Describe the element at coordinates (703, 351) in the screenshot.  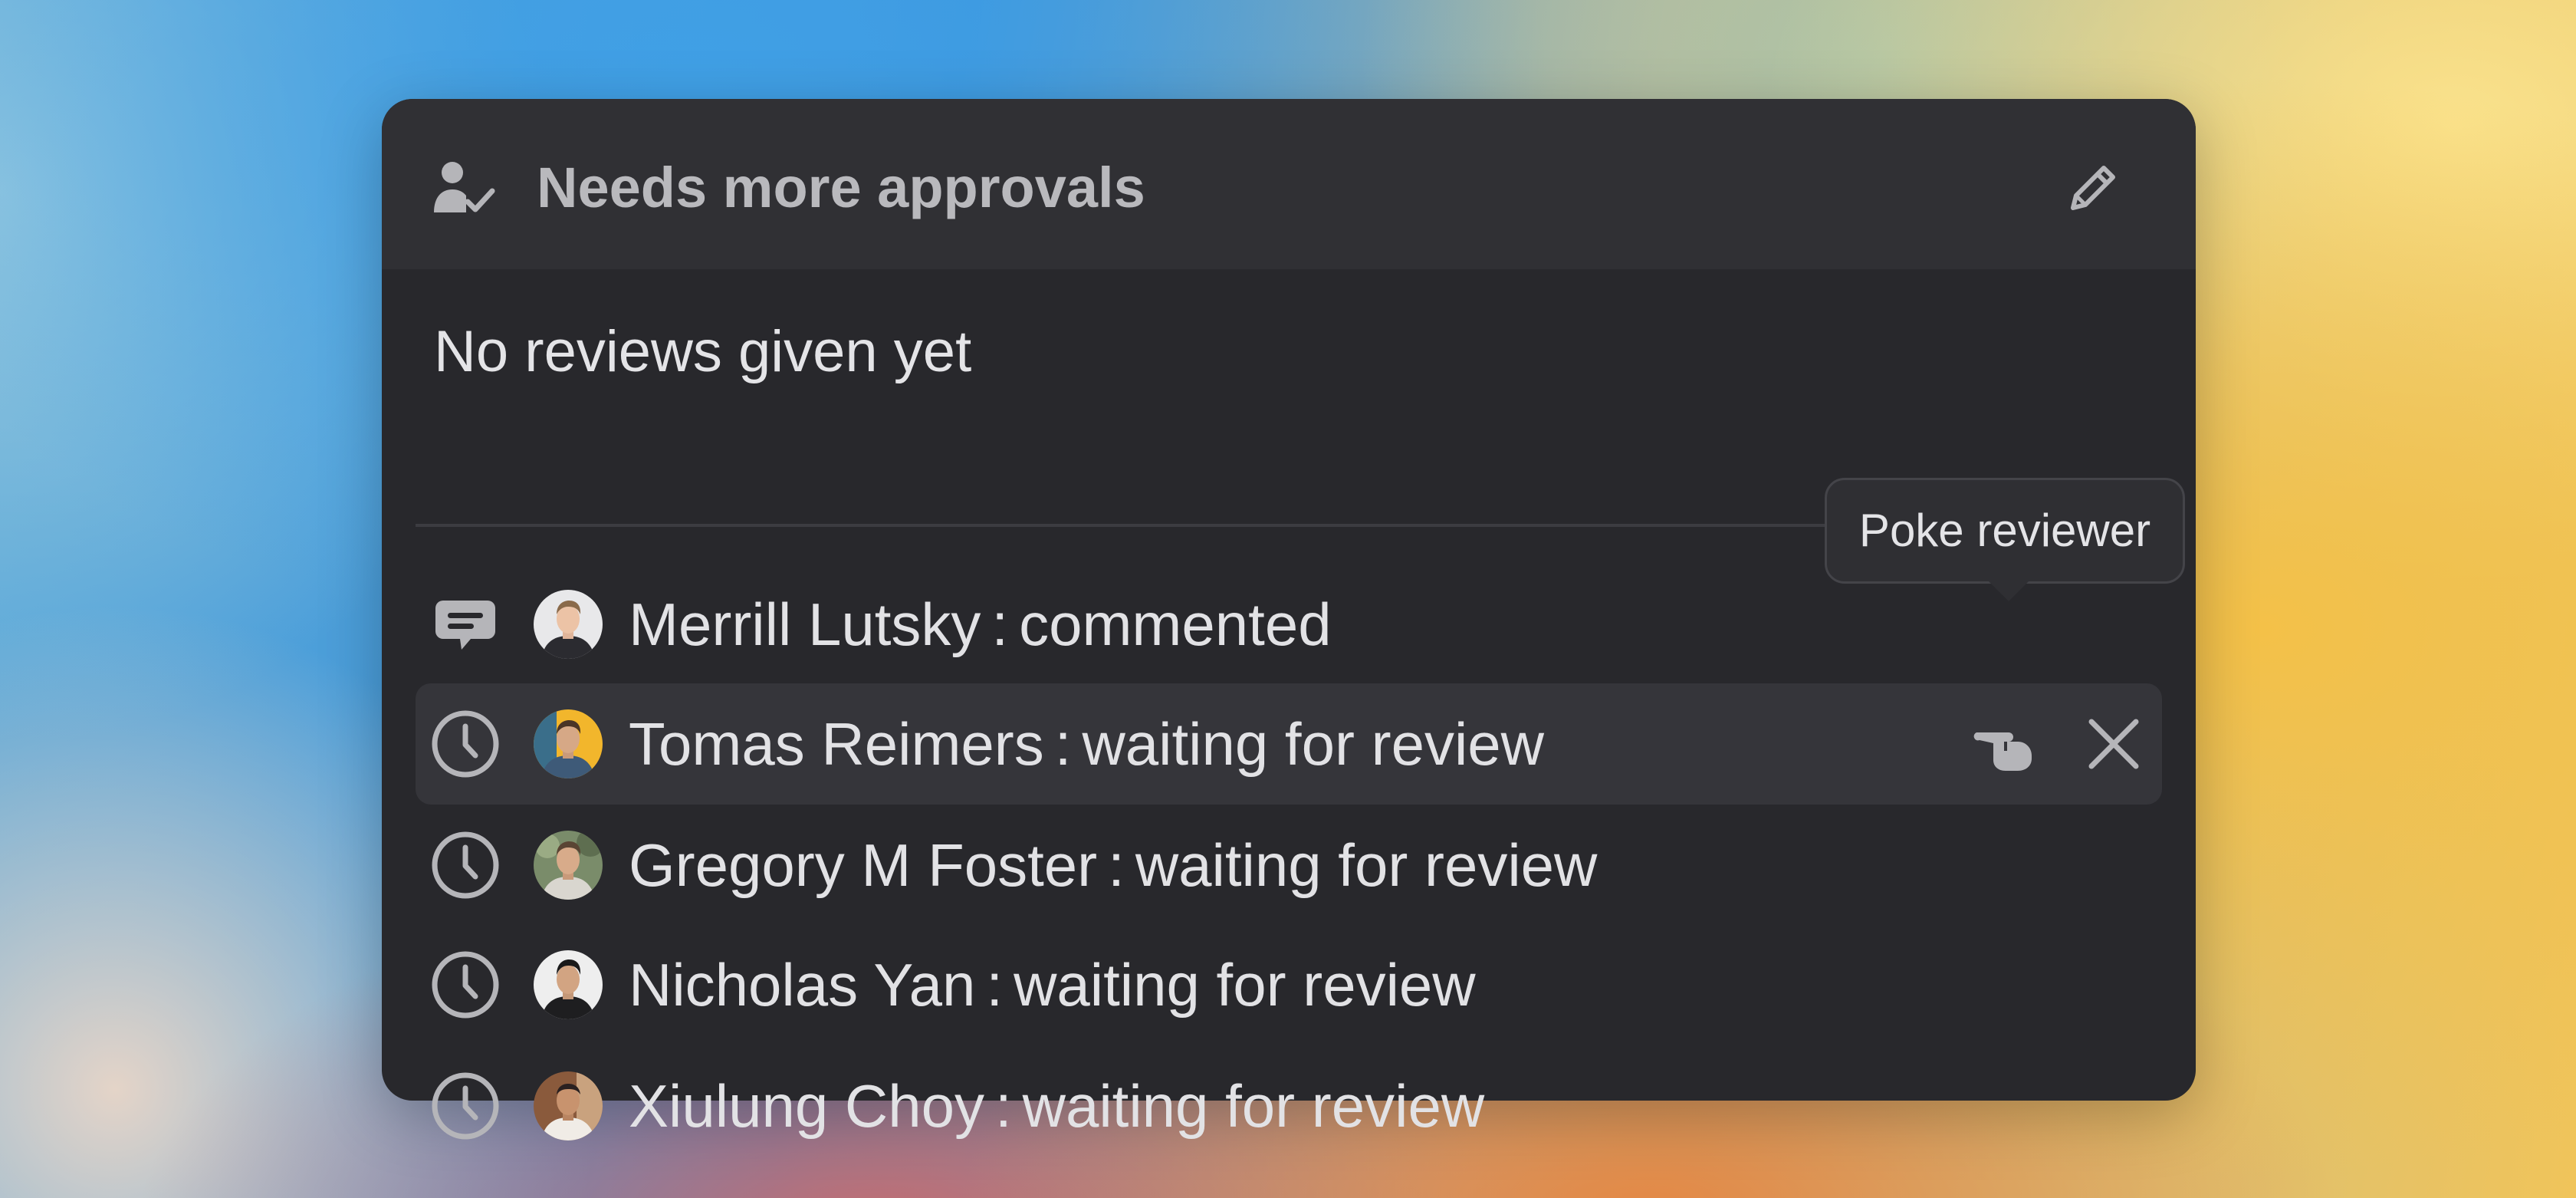
I see `review-summary: No reviews given yet` at that location.